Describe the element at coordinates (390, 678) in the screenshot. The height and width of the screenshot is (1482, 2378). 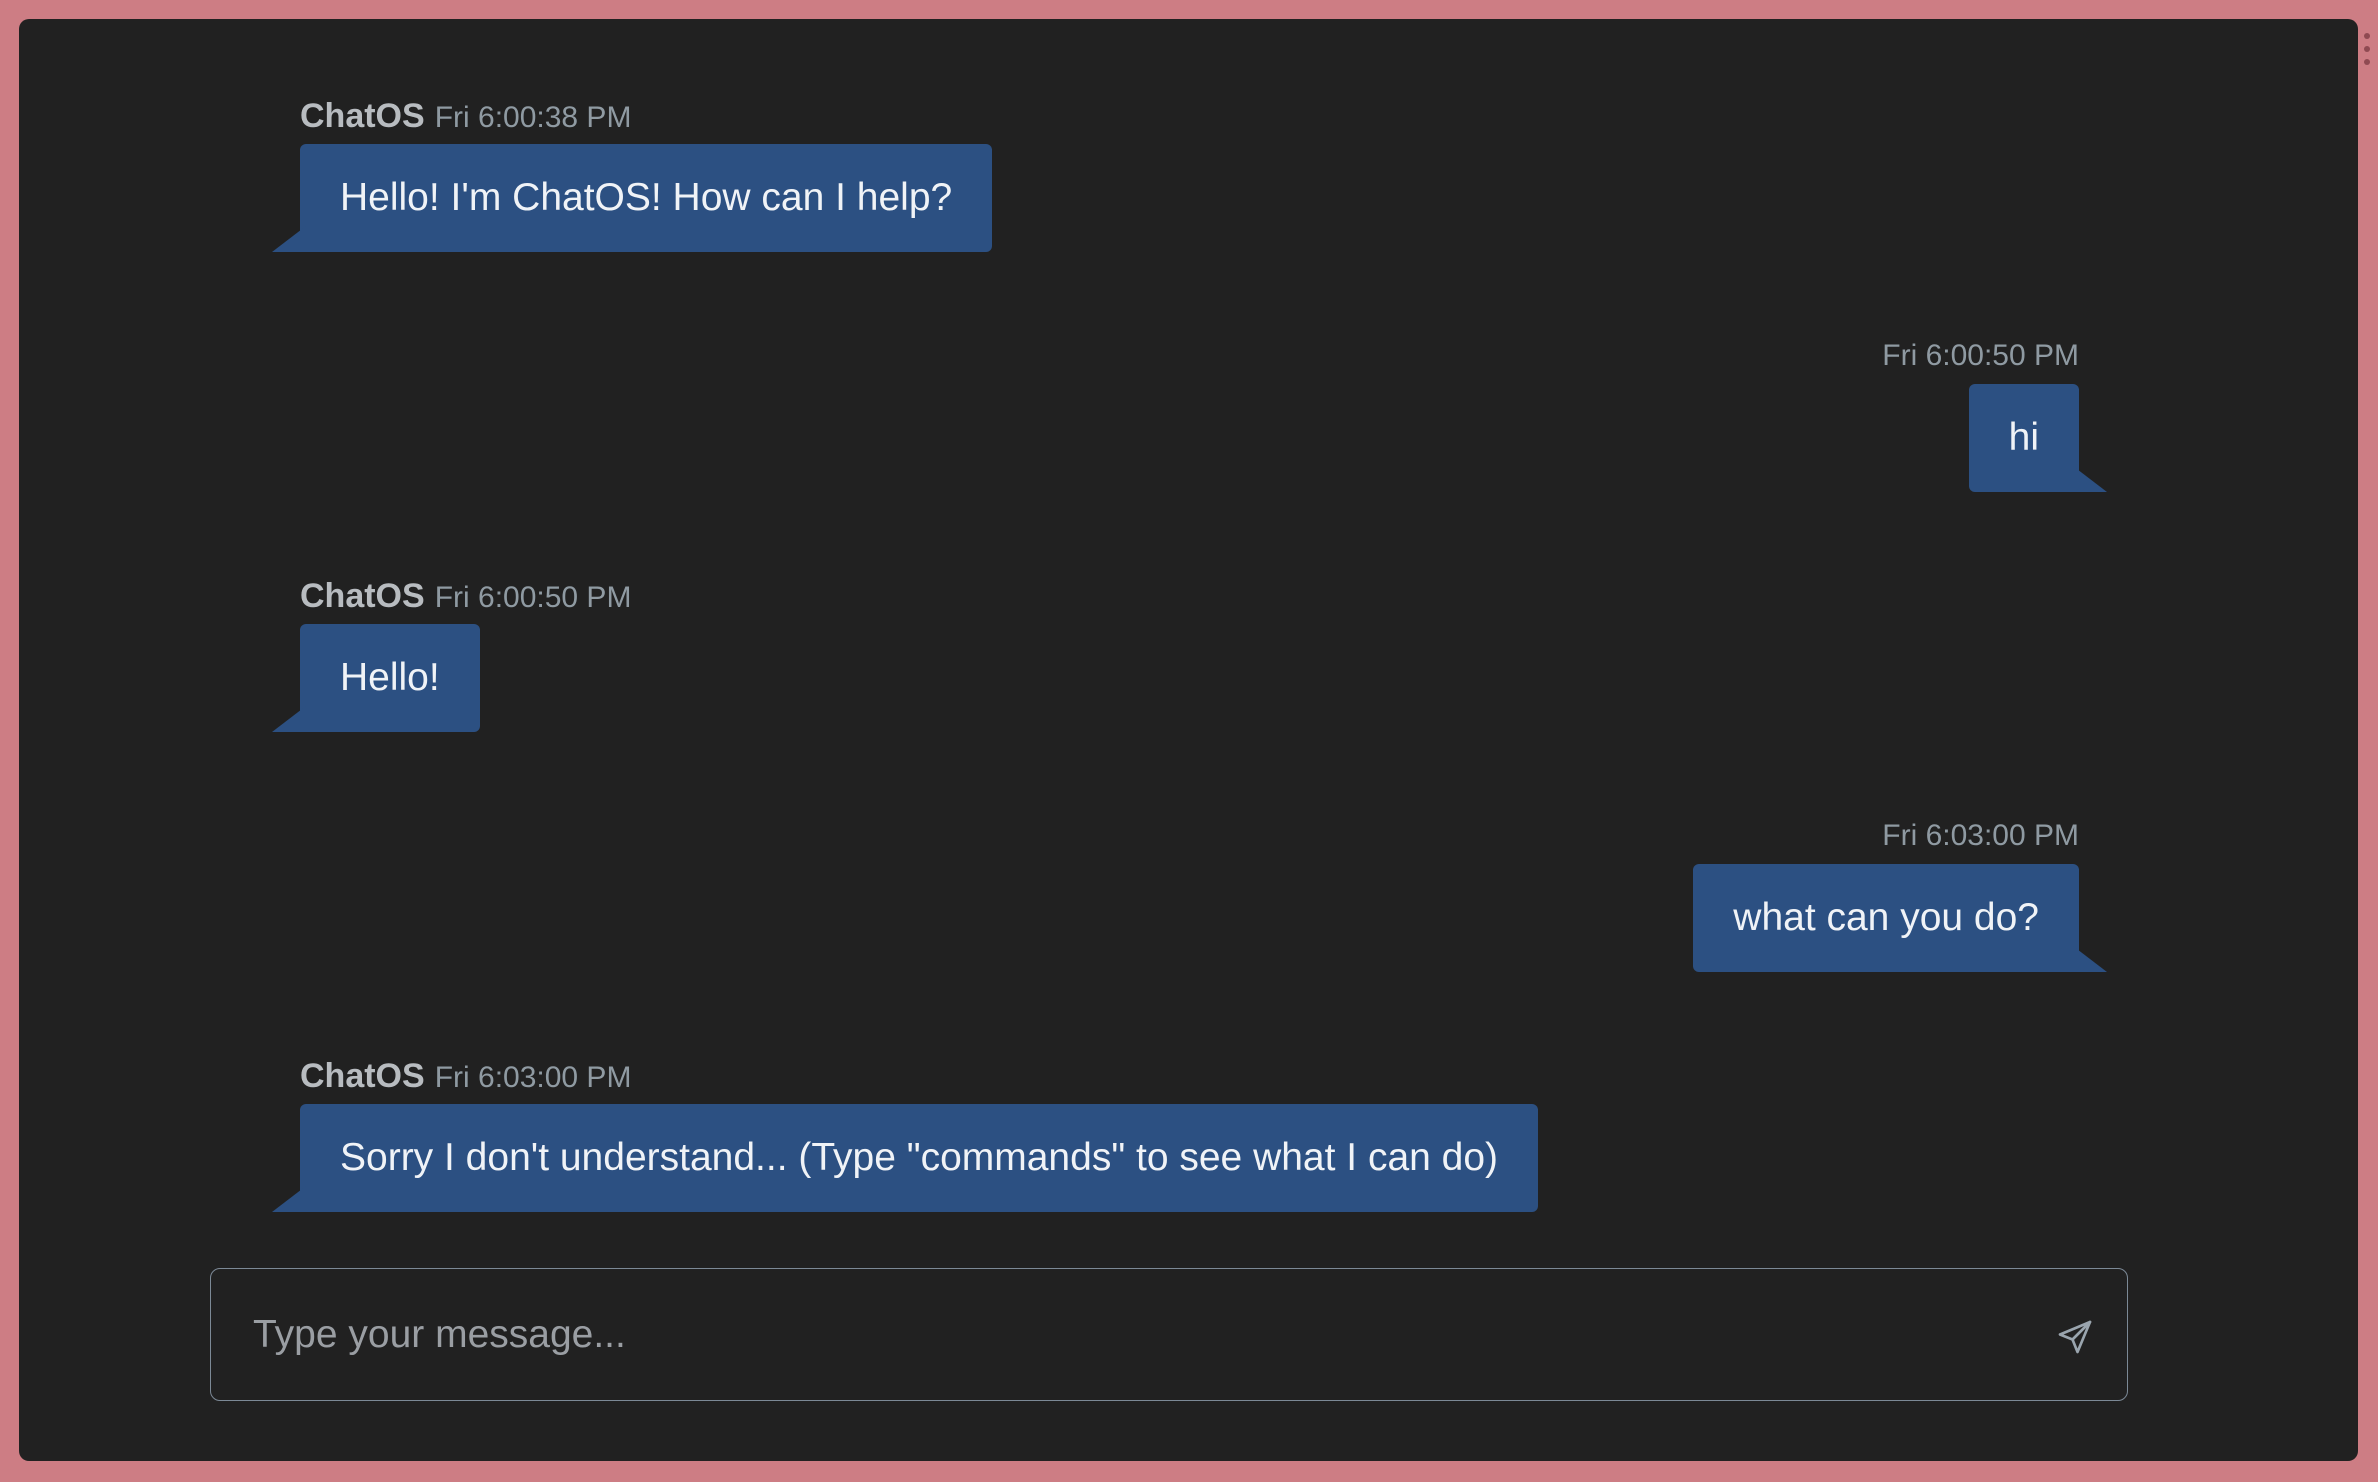
I see `message-bubble: Hello!` at that location.